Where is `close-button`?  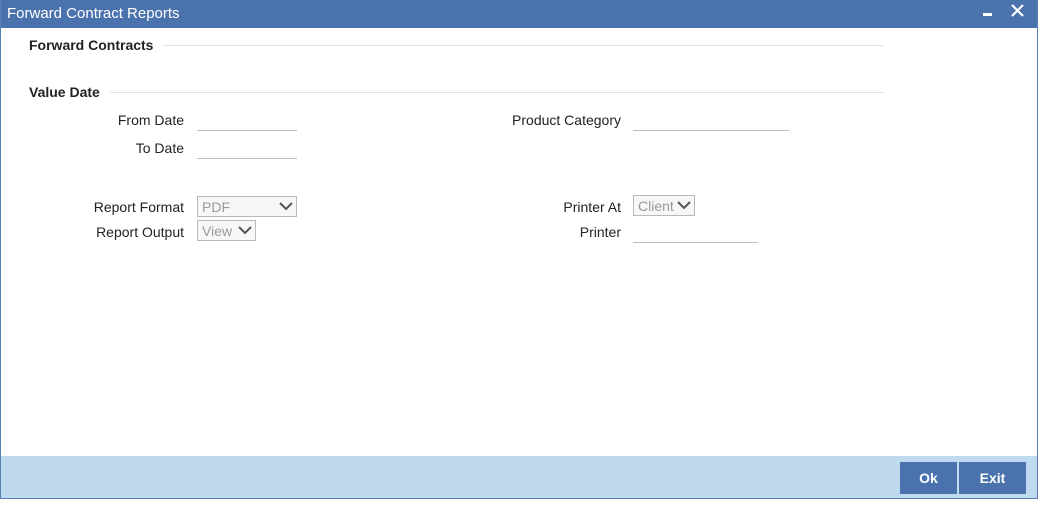
close-button is located at coordinates (1018, 13).